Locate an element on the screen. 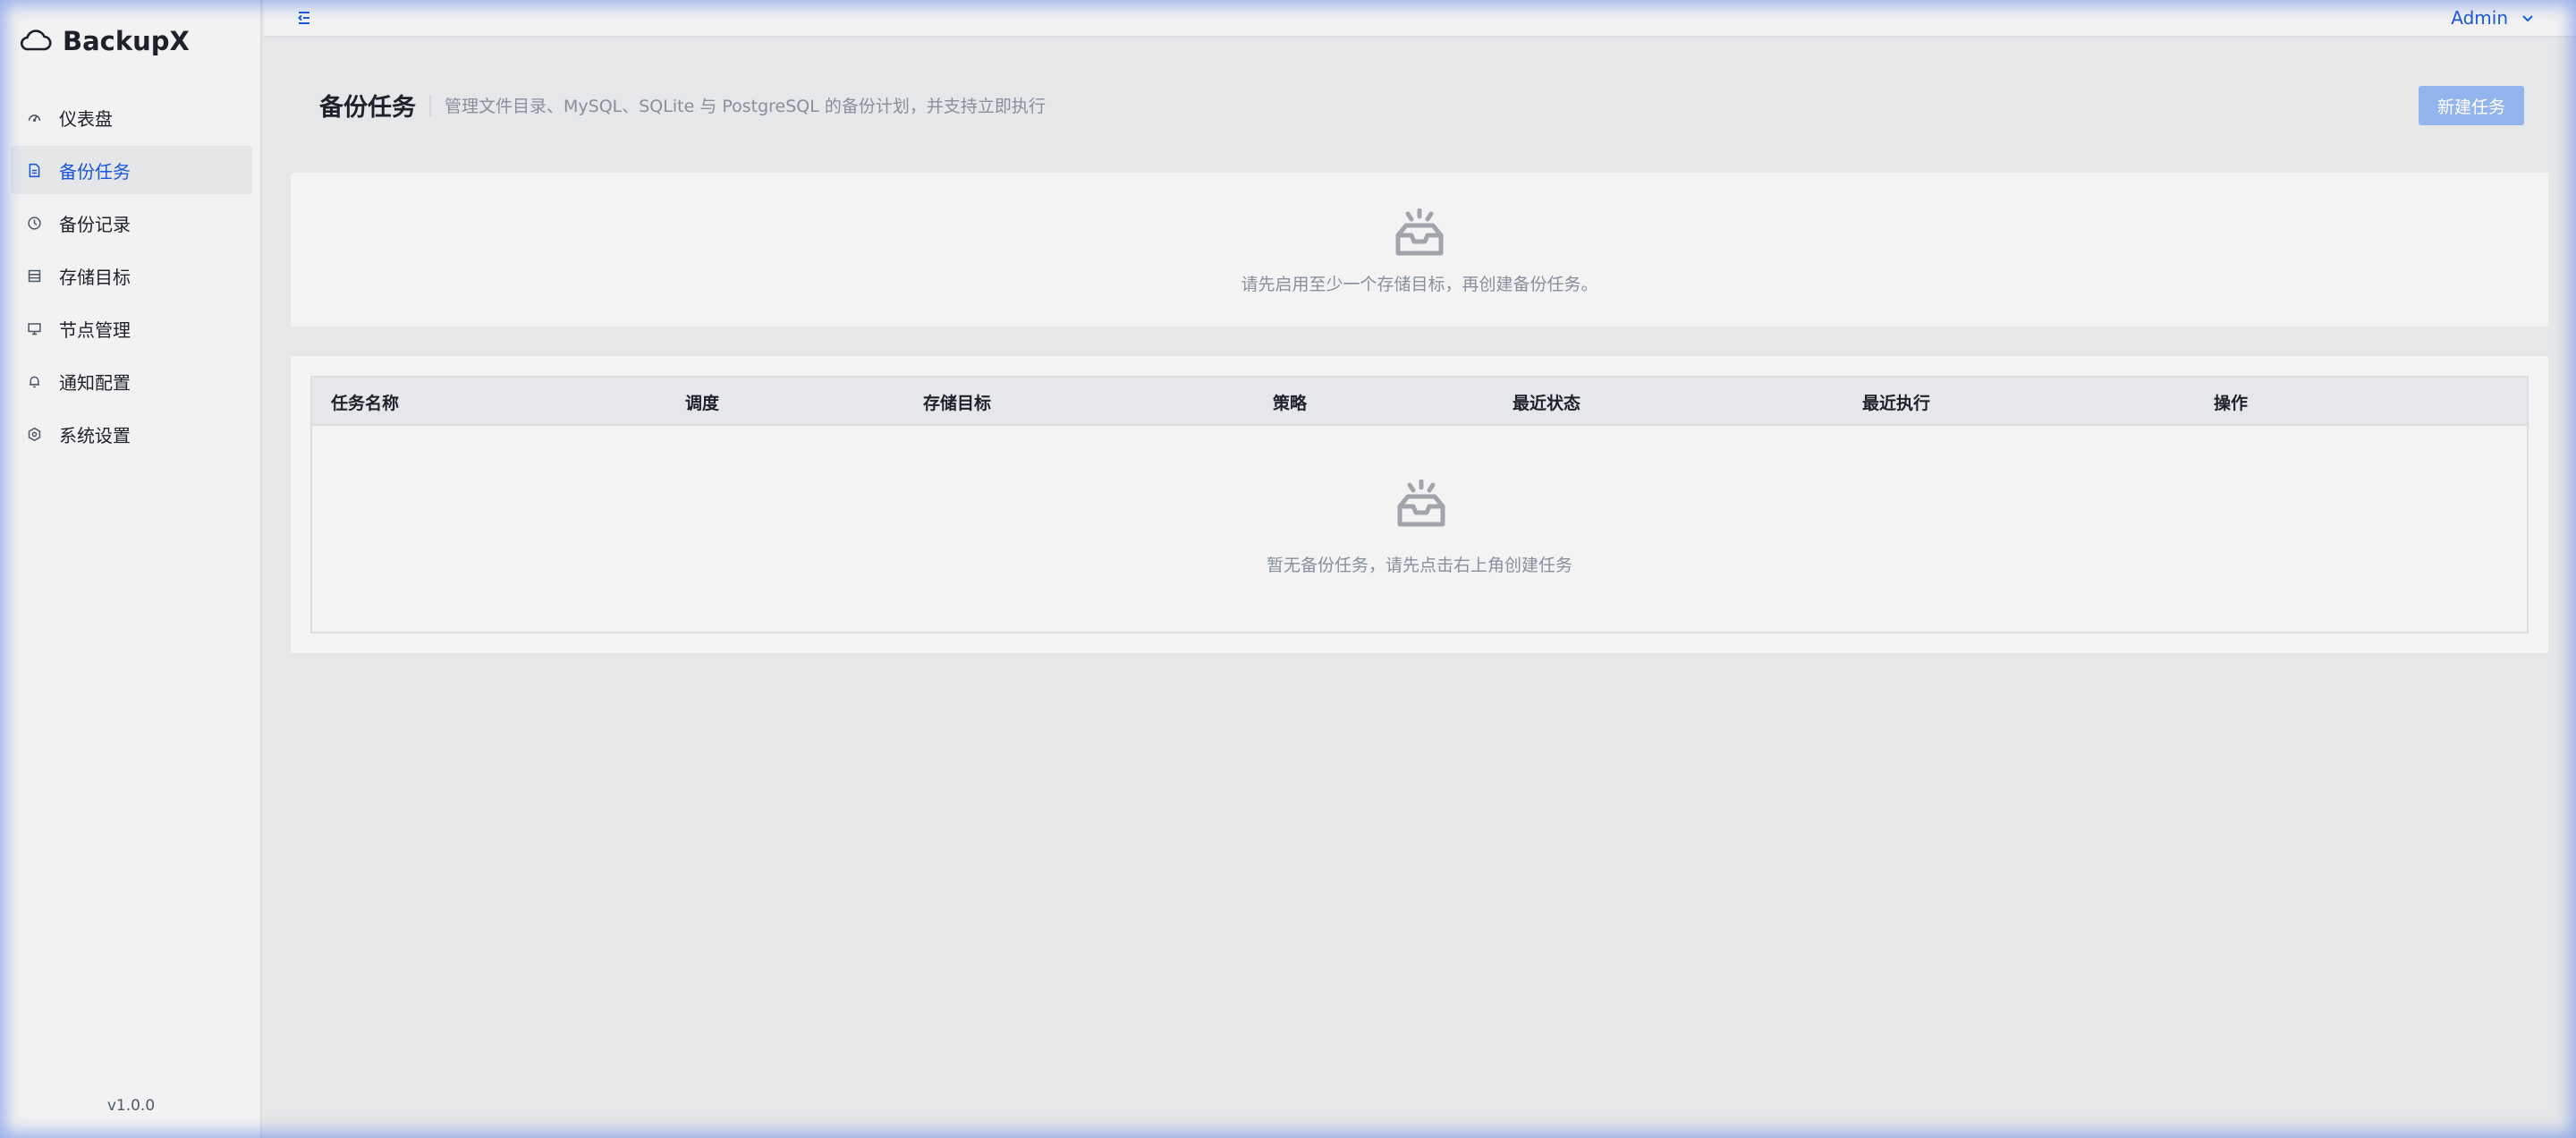 The image size is (2576, 1138). file-icon is located at coordinates (34, 170).